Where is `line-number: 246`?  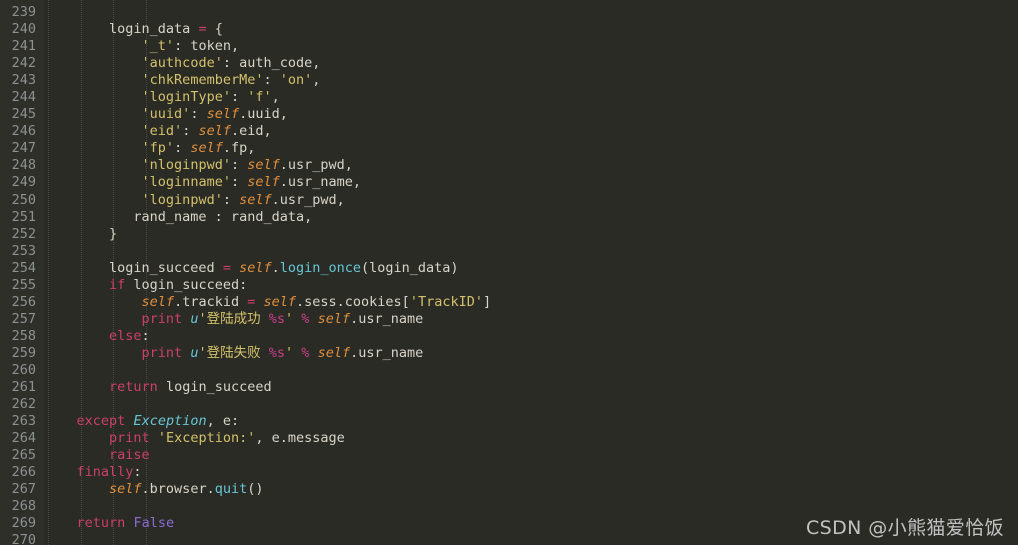
line-number: 246 is located at coordinates (23, 131).